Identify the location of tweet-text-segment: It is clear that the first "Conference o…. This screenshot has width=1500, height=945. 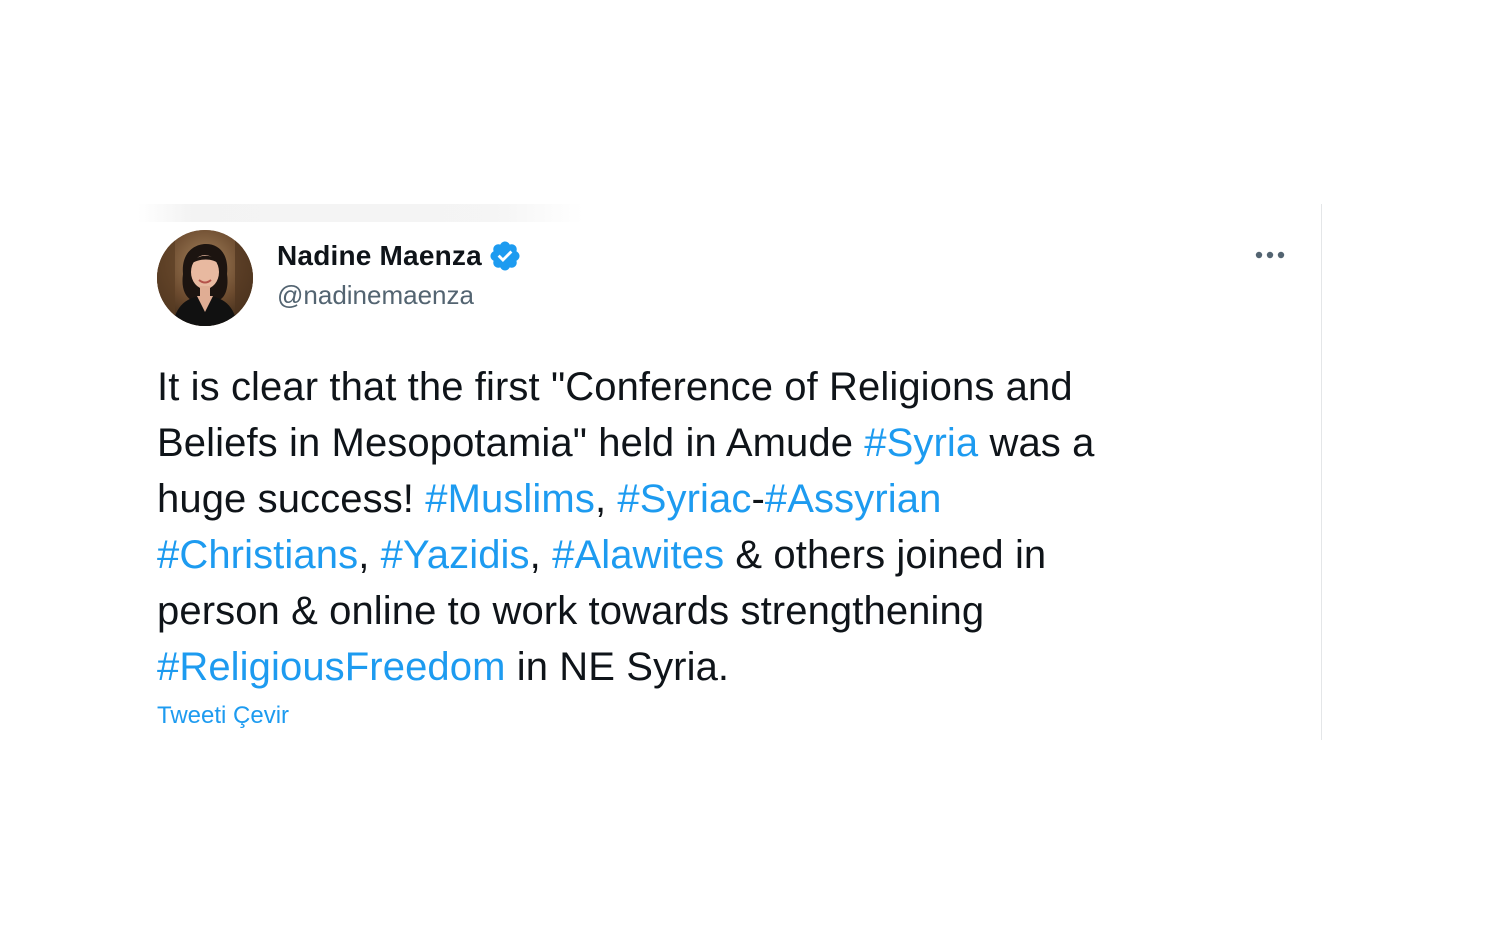
(615, 387).